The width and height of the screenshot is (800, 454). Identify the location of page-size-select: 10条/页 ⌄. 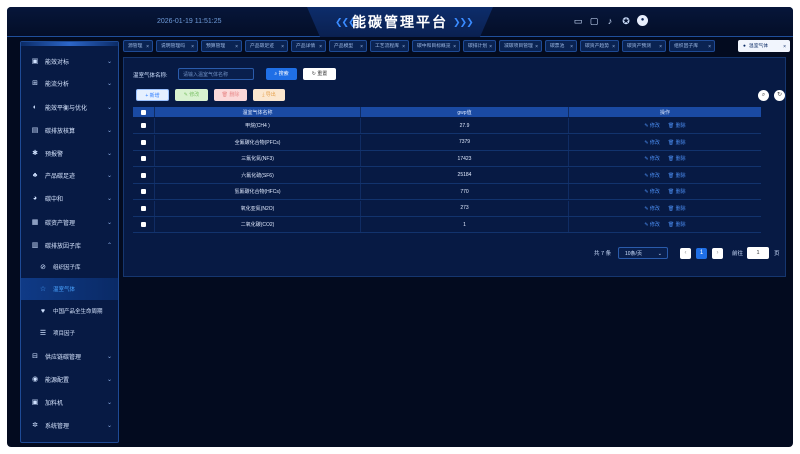
(643, 253).